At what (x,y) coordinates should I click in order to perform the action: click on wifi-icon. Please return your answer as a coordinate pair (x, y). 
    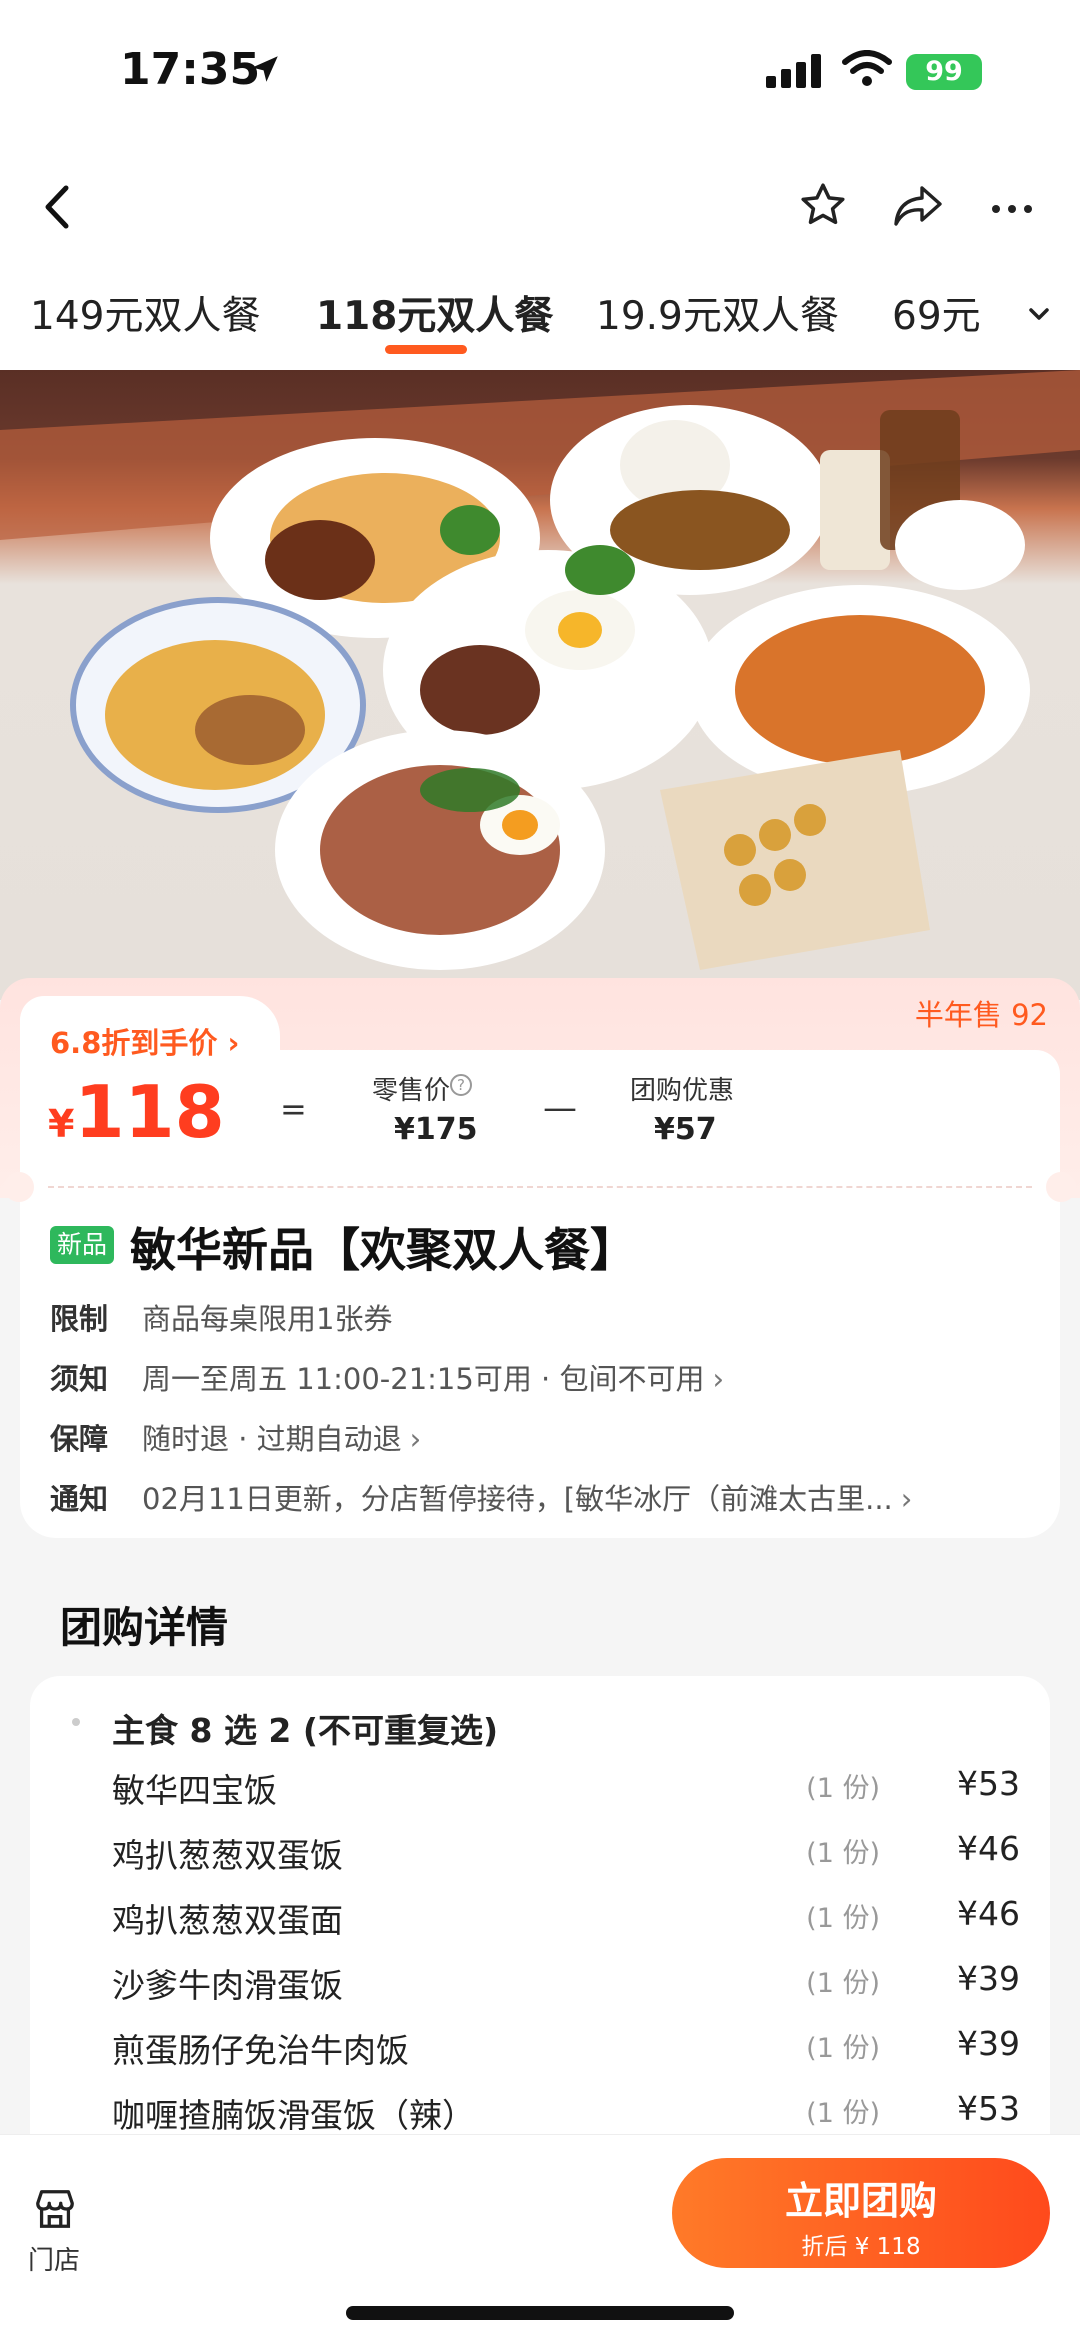
    Looking at the image, I should click on (867, 71).